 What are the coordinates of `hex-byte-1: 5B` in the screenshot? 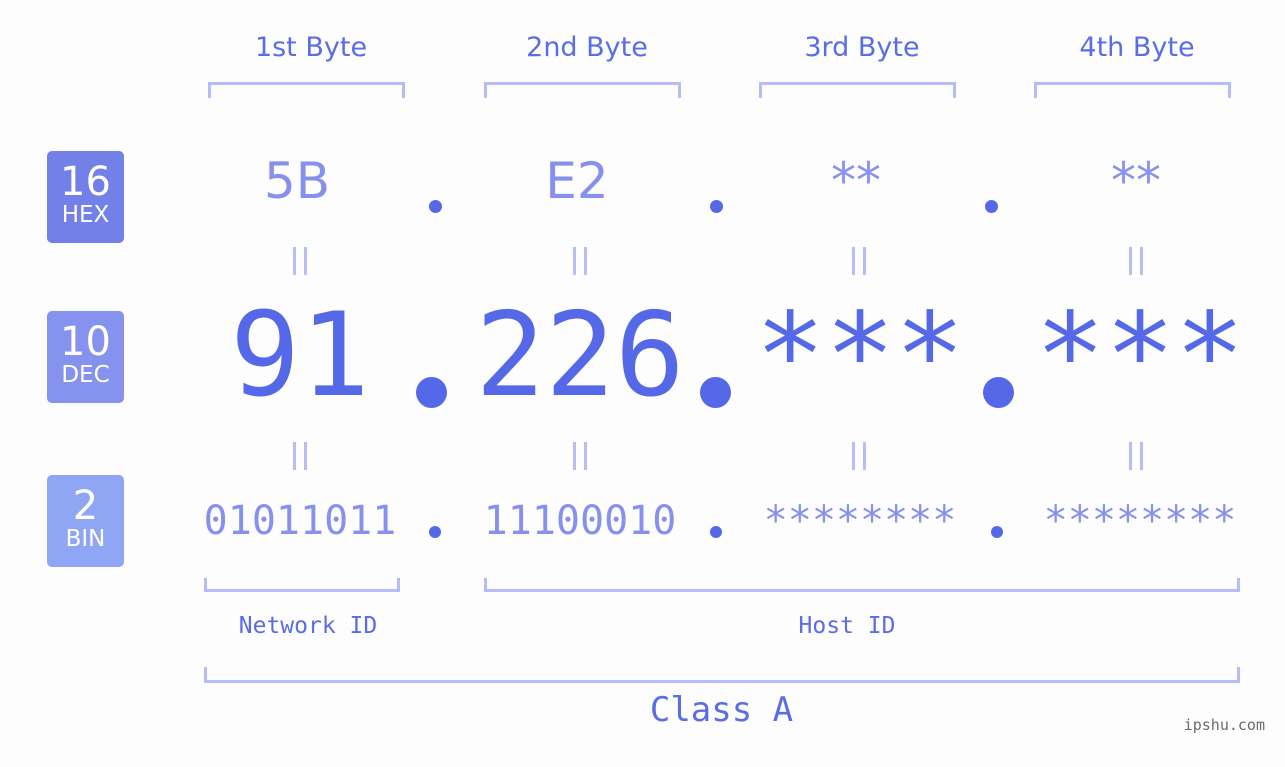 It's located at (297, 181).